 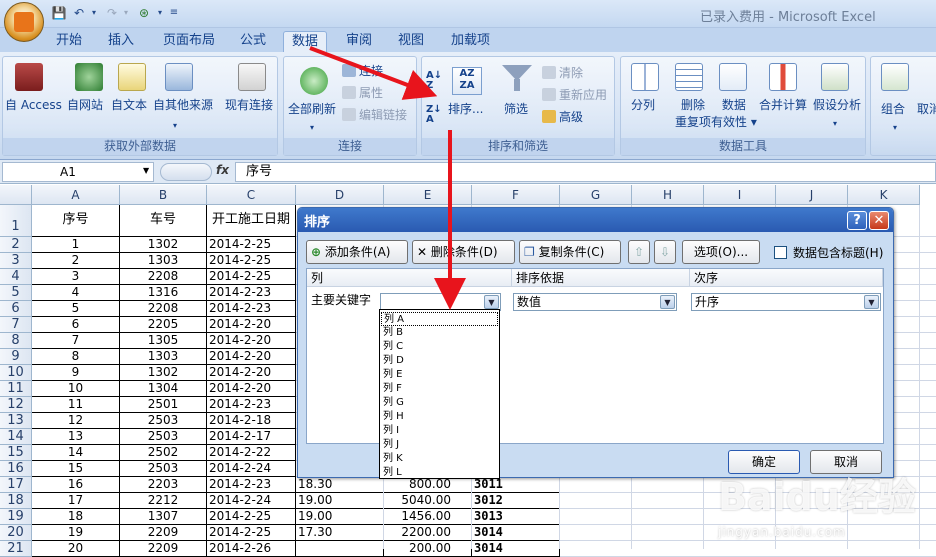 What do you see at coordinates (76, 405) in the screenshot?
I see `table-cell: 11` at bounding box center [76, 405].